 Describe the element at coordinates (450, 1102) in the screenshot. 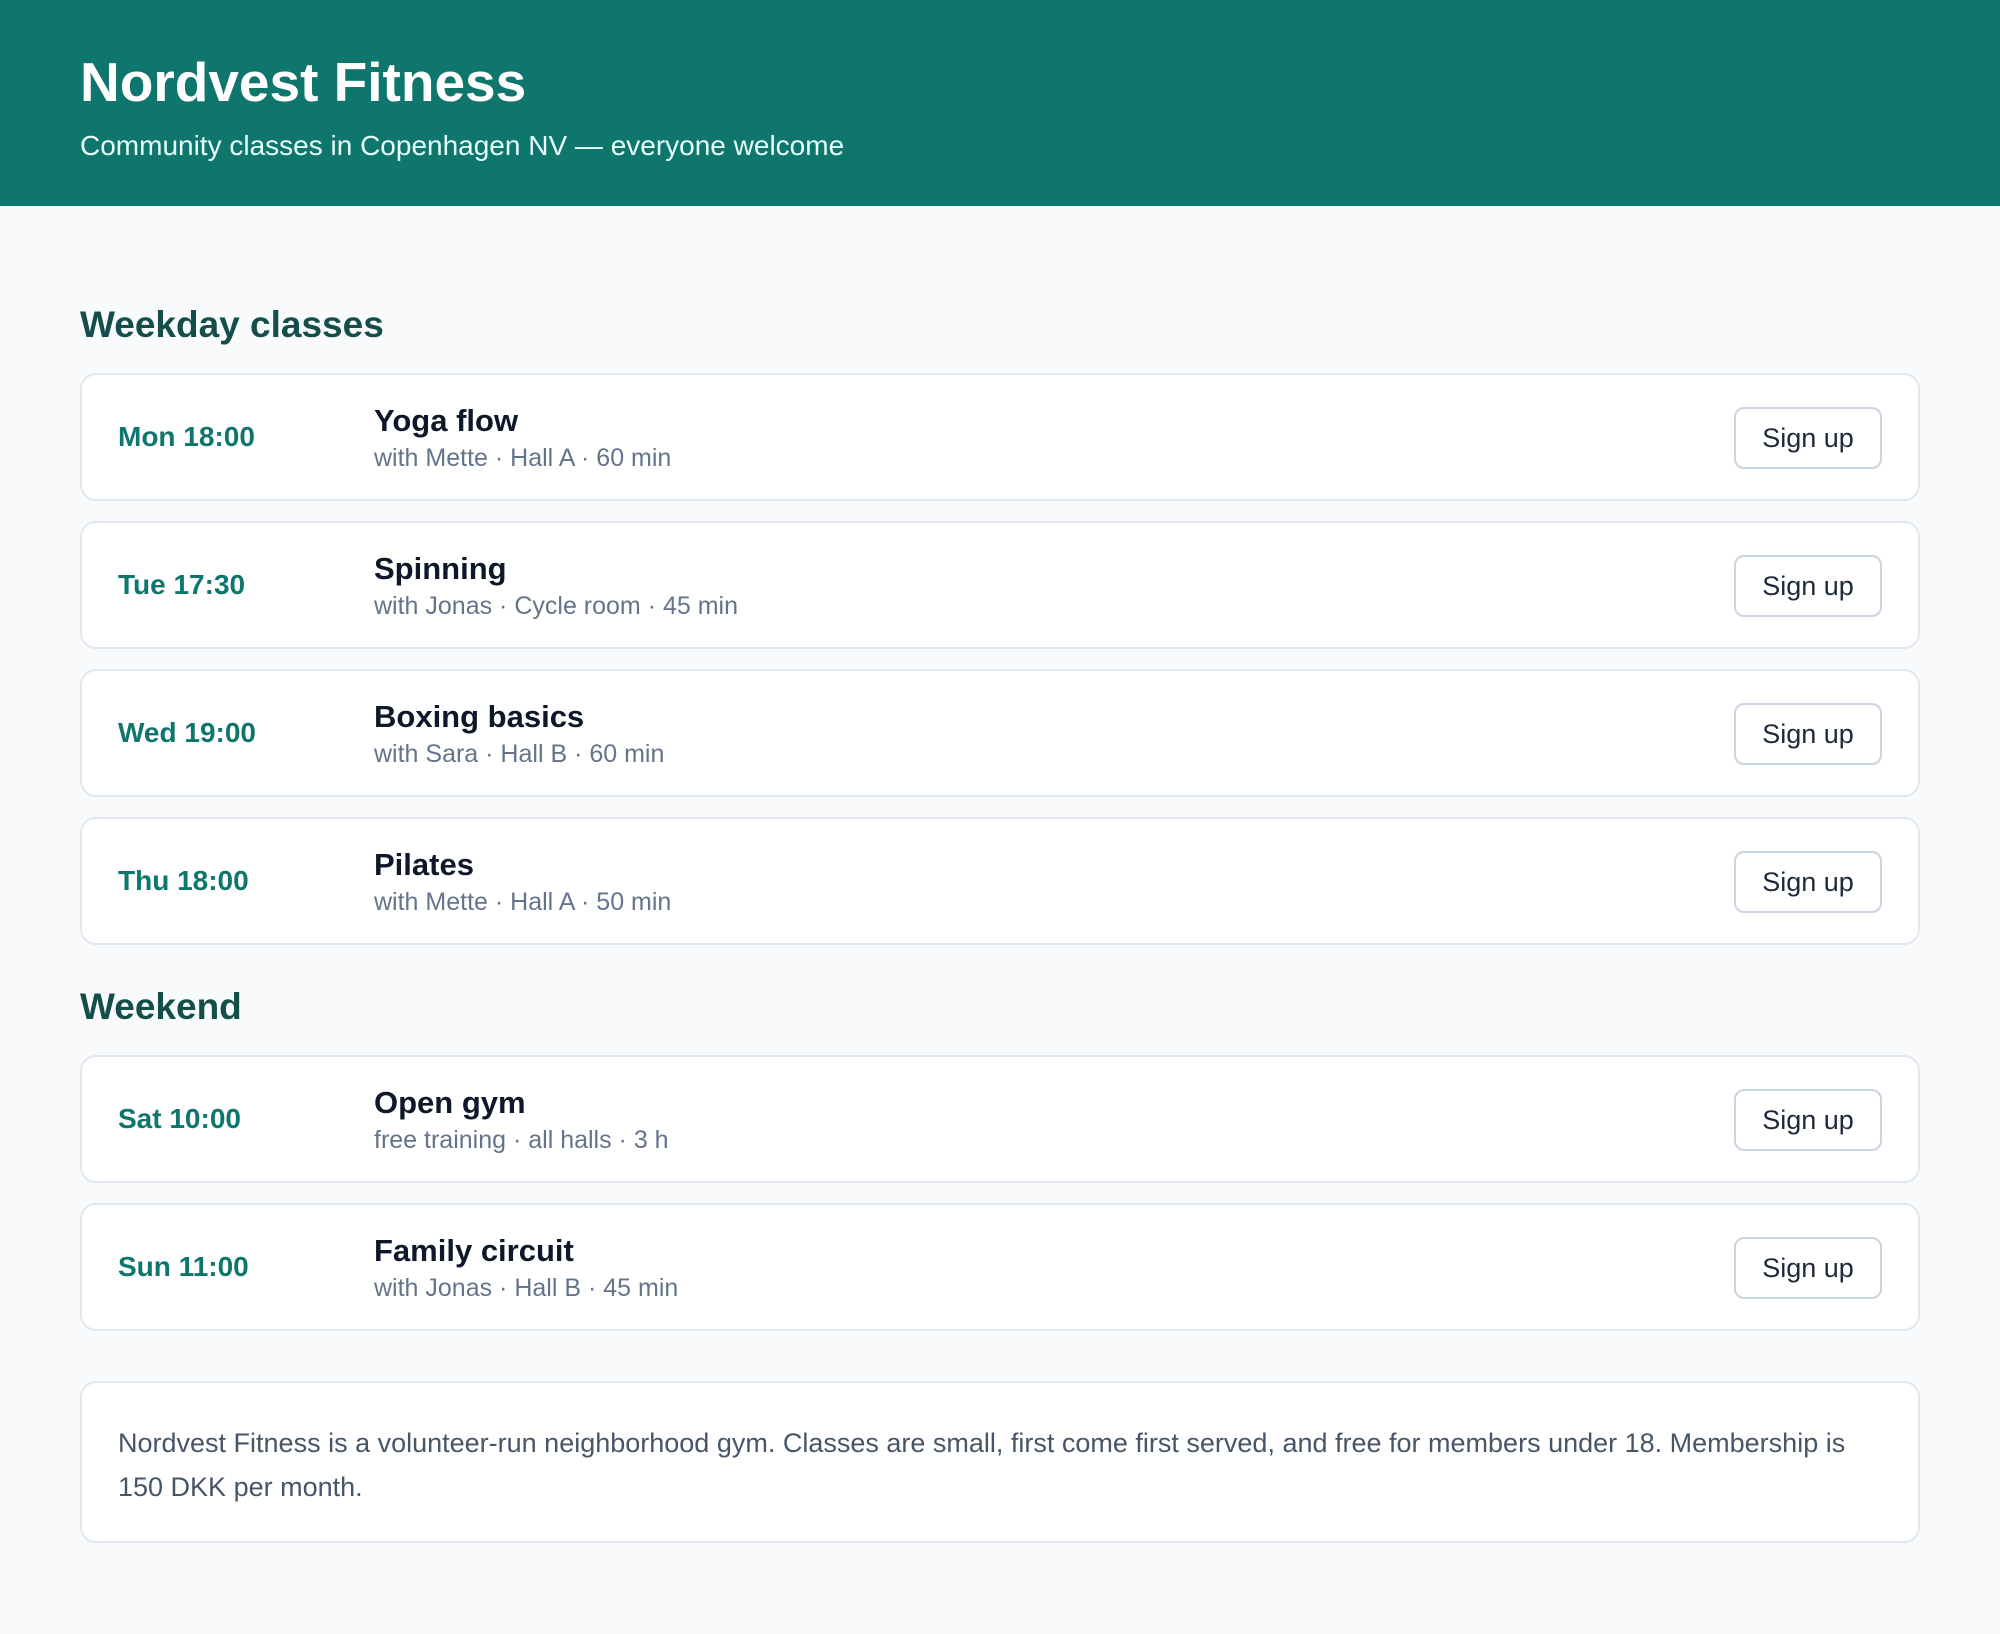

I see `class-name: Open gym` at that location.